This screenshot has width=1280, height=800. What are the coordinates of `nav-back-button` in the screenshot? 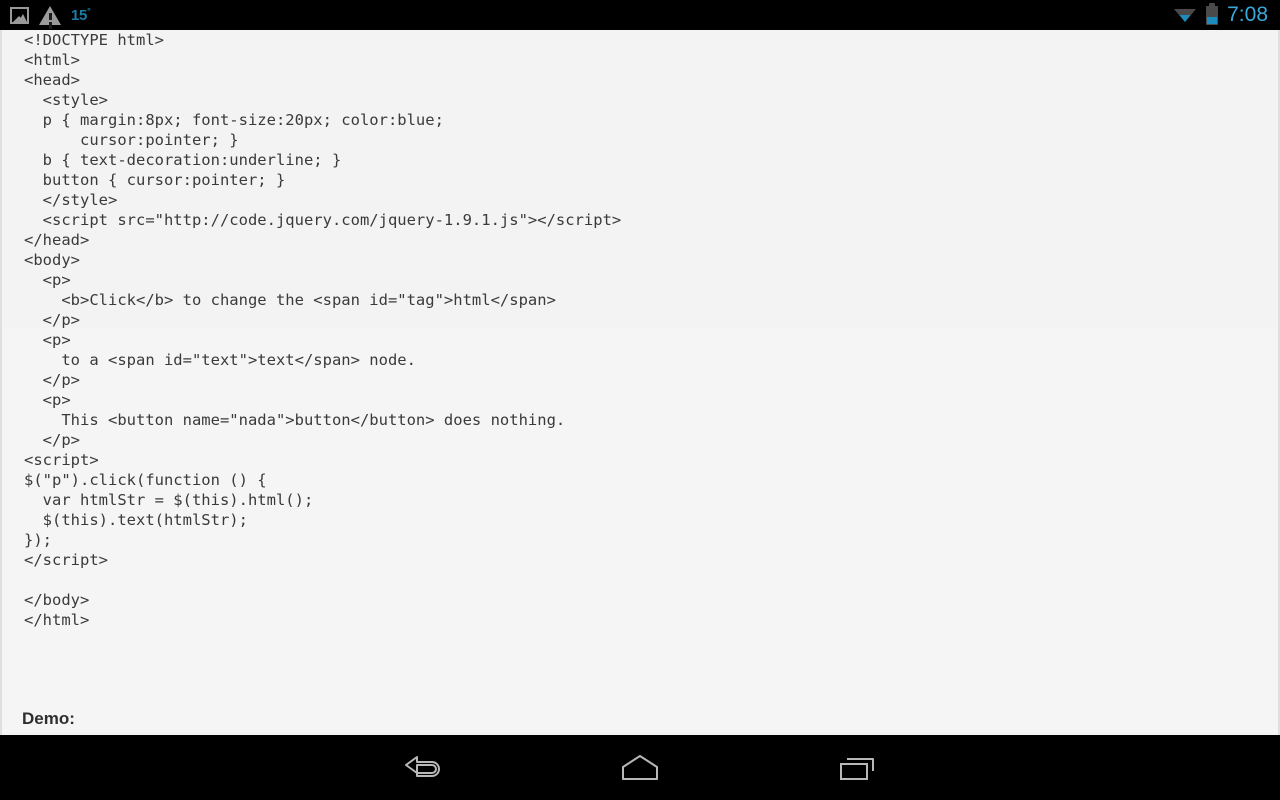 It's located at (424, 767).